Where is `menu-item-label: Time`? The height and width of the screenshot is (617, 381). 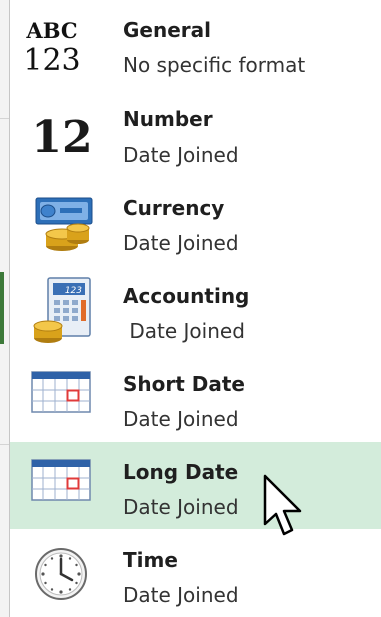
menu-item-label: Time is located at coordinates (150, 560).